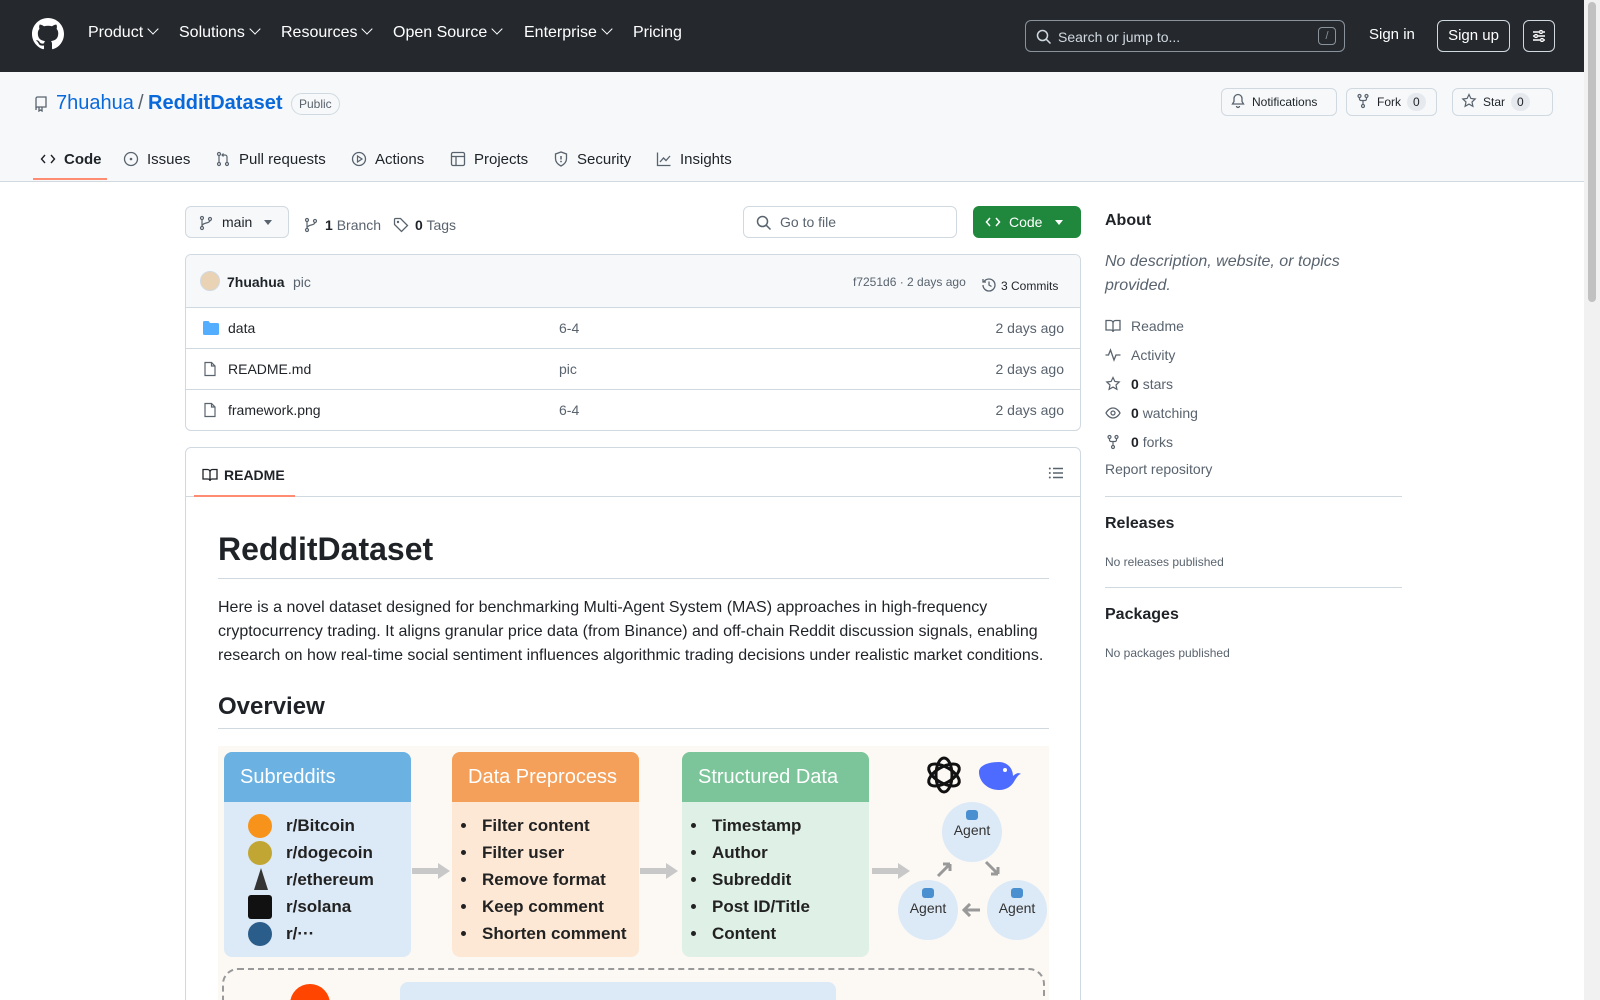  What do you see at coordinates (274, 410) in the screenshot?
I see `file-name: framework.png` at bounding box center [274, 410].